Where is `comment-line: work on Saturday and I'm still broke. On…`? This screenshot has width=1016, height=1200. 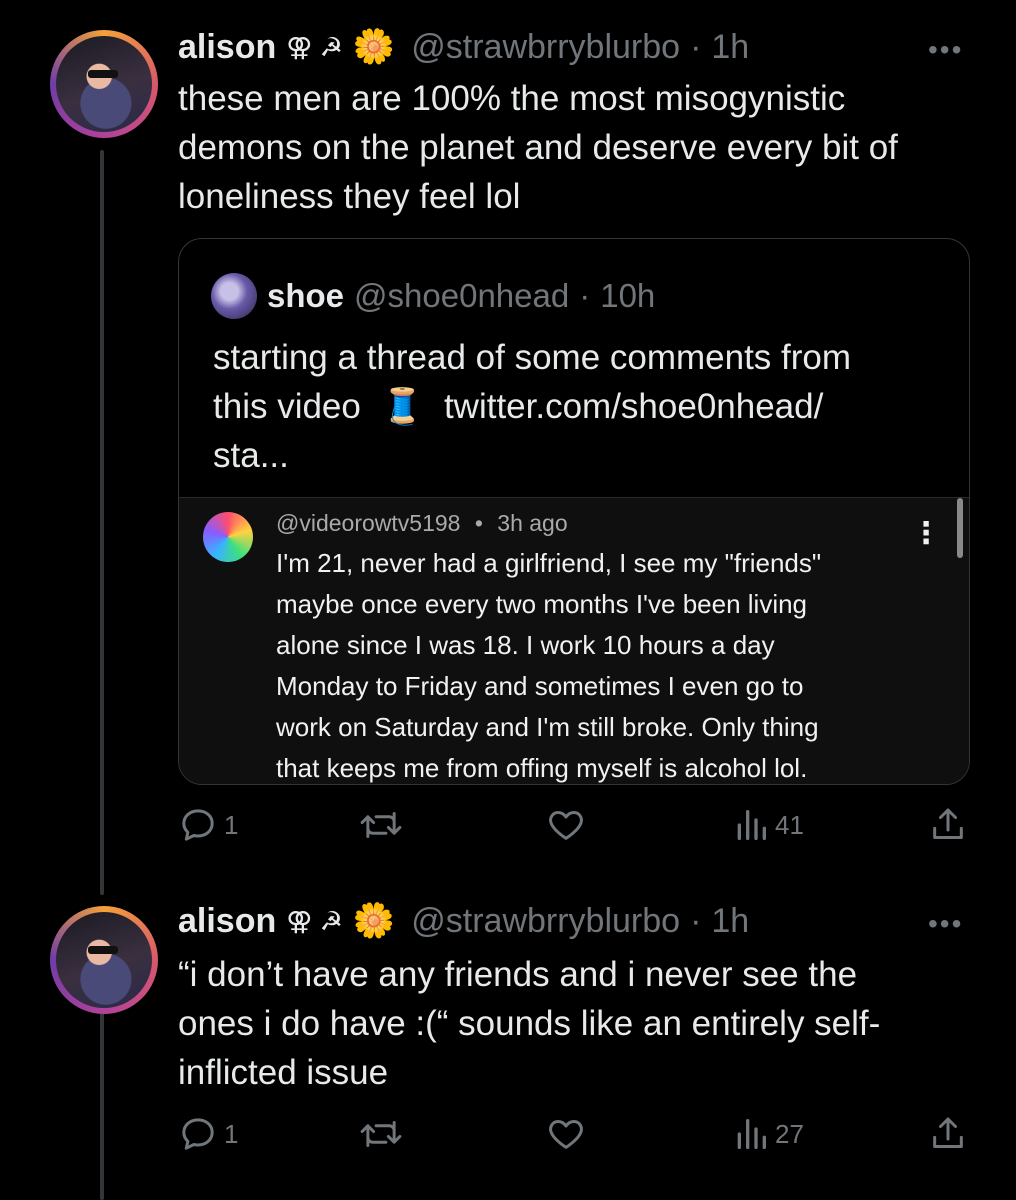
comment-line: work on Saturday and I'm still broke. On… is located at coordinates (547, 727).